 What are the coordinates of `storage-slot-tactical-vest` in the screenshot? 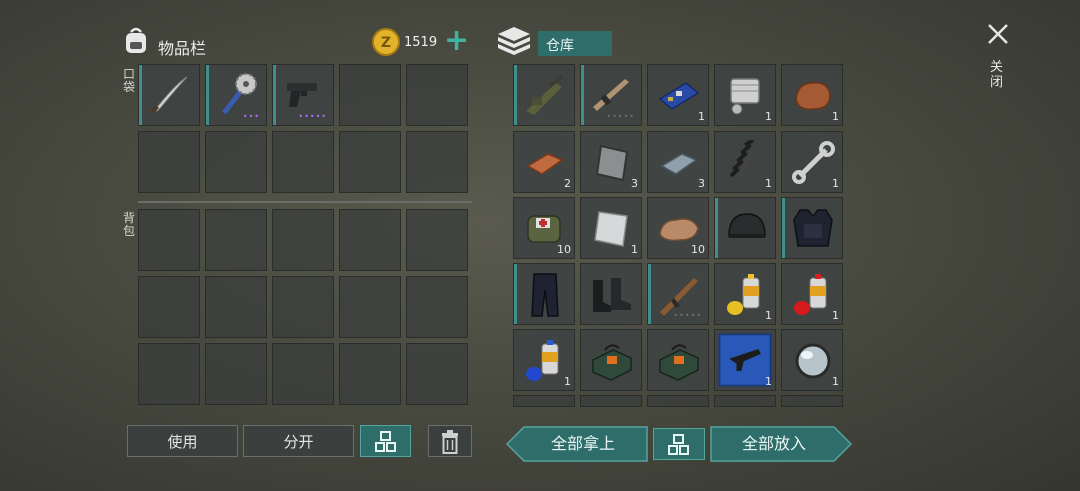 It's located at (812, 228).